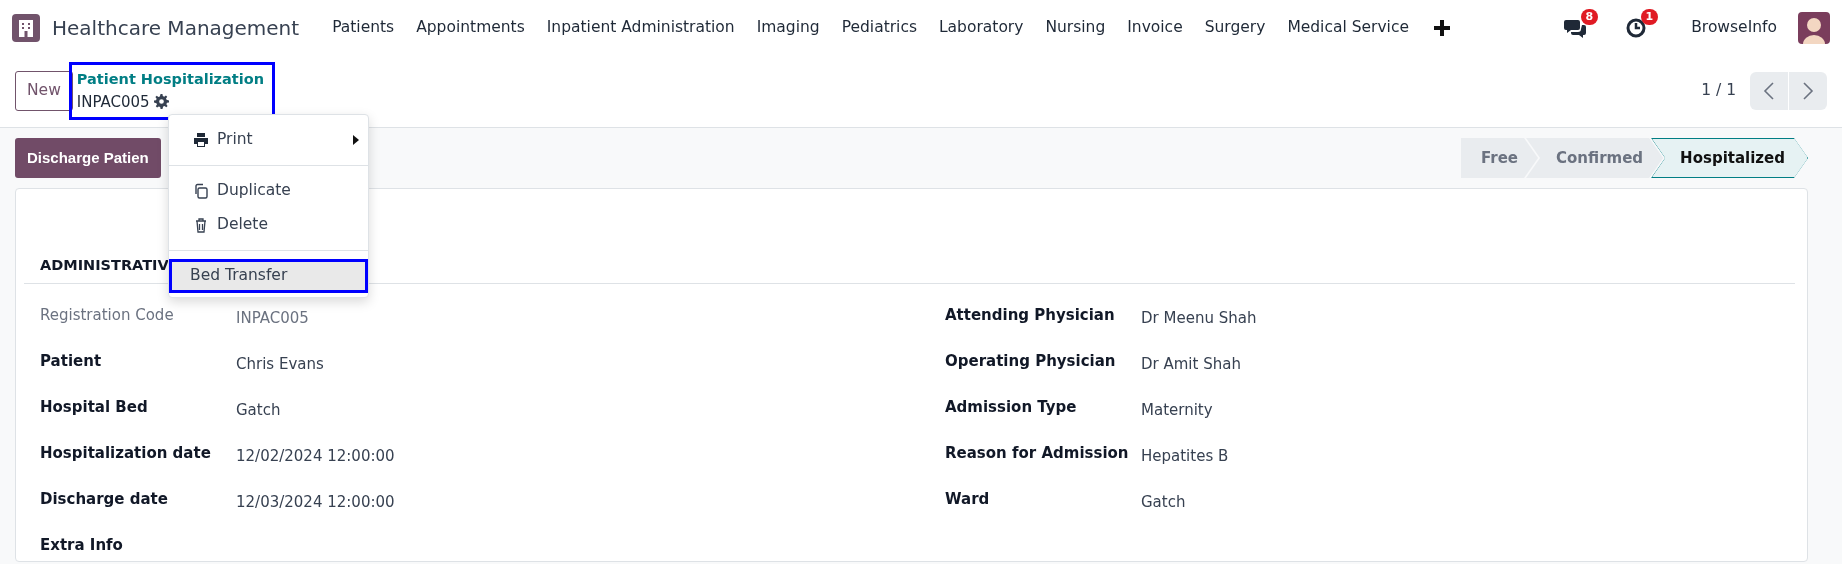 The width and height of the screenshot is (1842, 566). I want to click on clock-icon, so click(1636, 27).